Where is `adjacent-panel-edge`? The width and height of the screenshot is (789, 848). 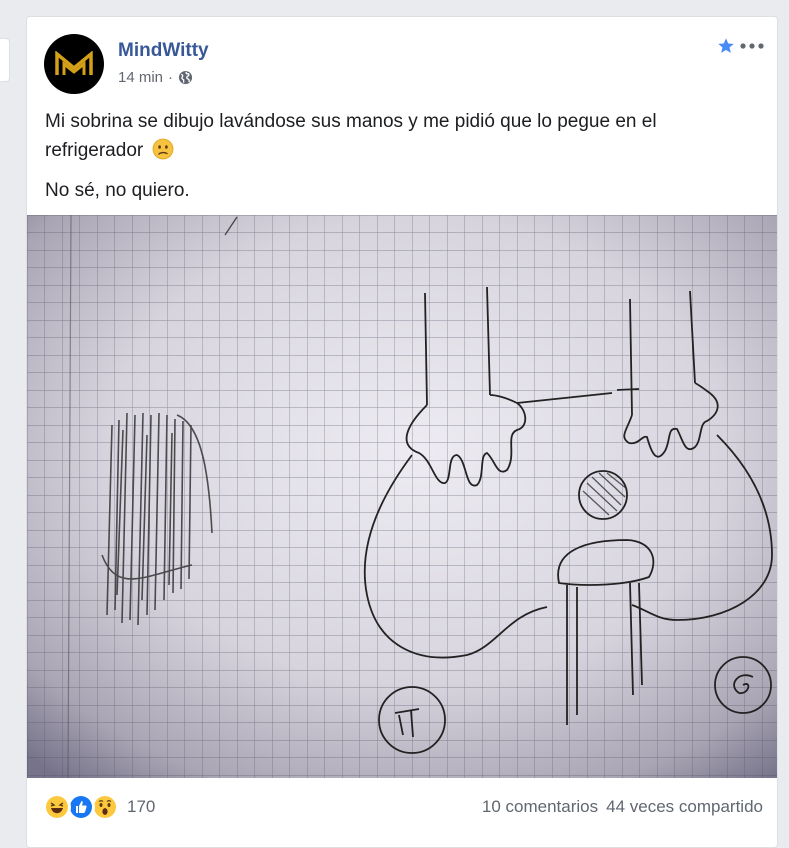
adjacent-panel-edge is located at coordinates (5, 60).